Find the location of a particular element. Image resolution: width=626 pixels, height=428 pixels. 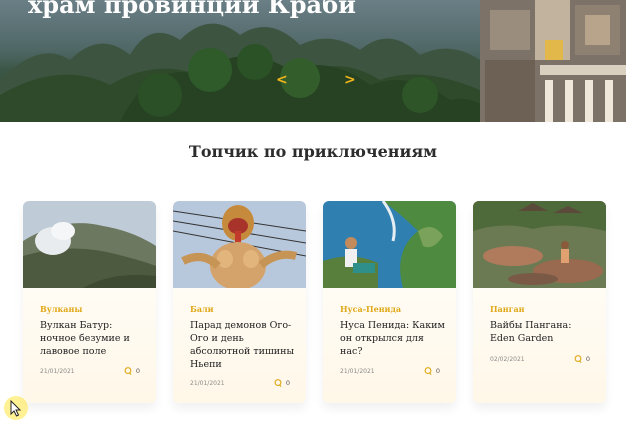

post-image-ogoh-ogoh is located at coordinates (239, 244).